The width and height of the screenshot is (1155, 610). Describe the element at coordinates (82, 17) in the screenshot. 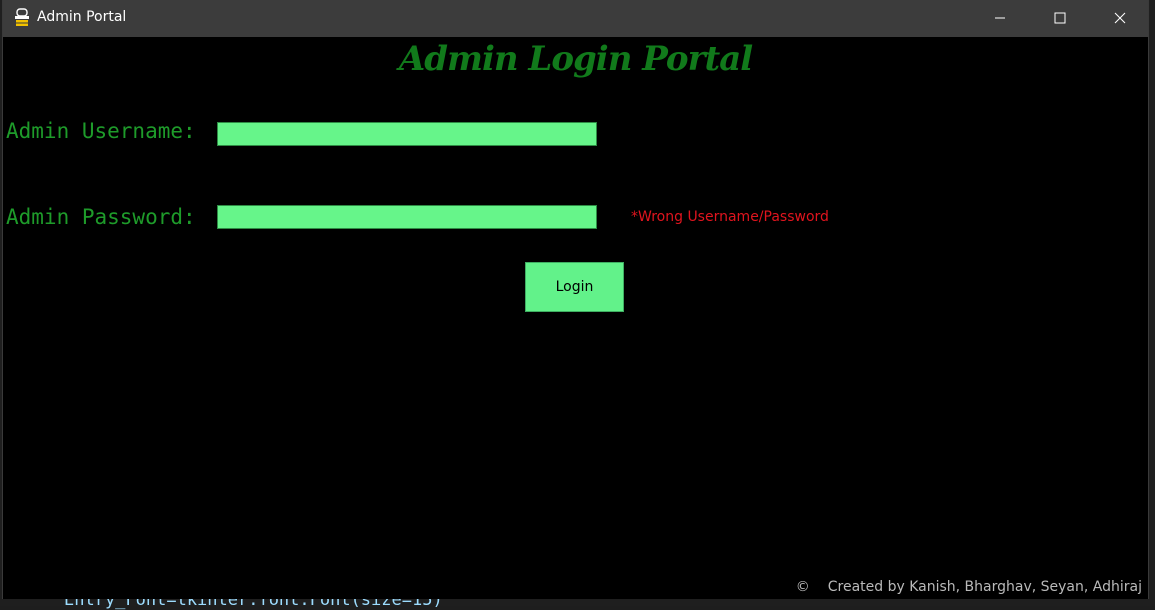

I see `window-title: Admin Portal` at that location.